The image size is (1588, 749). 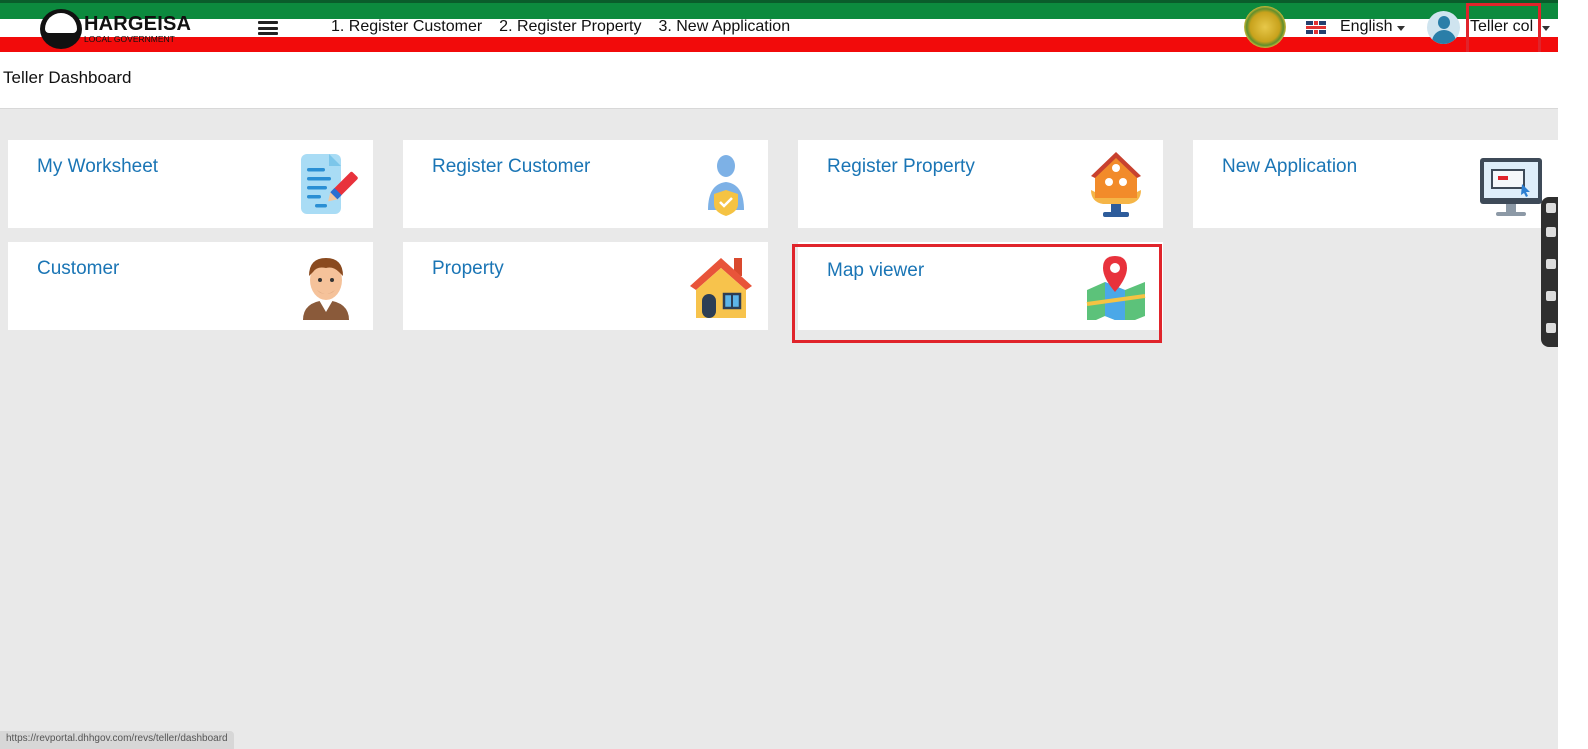 I want to click on card-title: New Application, so click(x=1290, y=166).